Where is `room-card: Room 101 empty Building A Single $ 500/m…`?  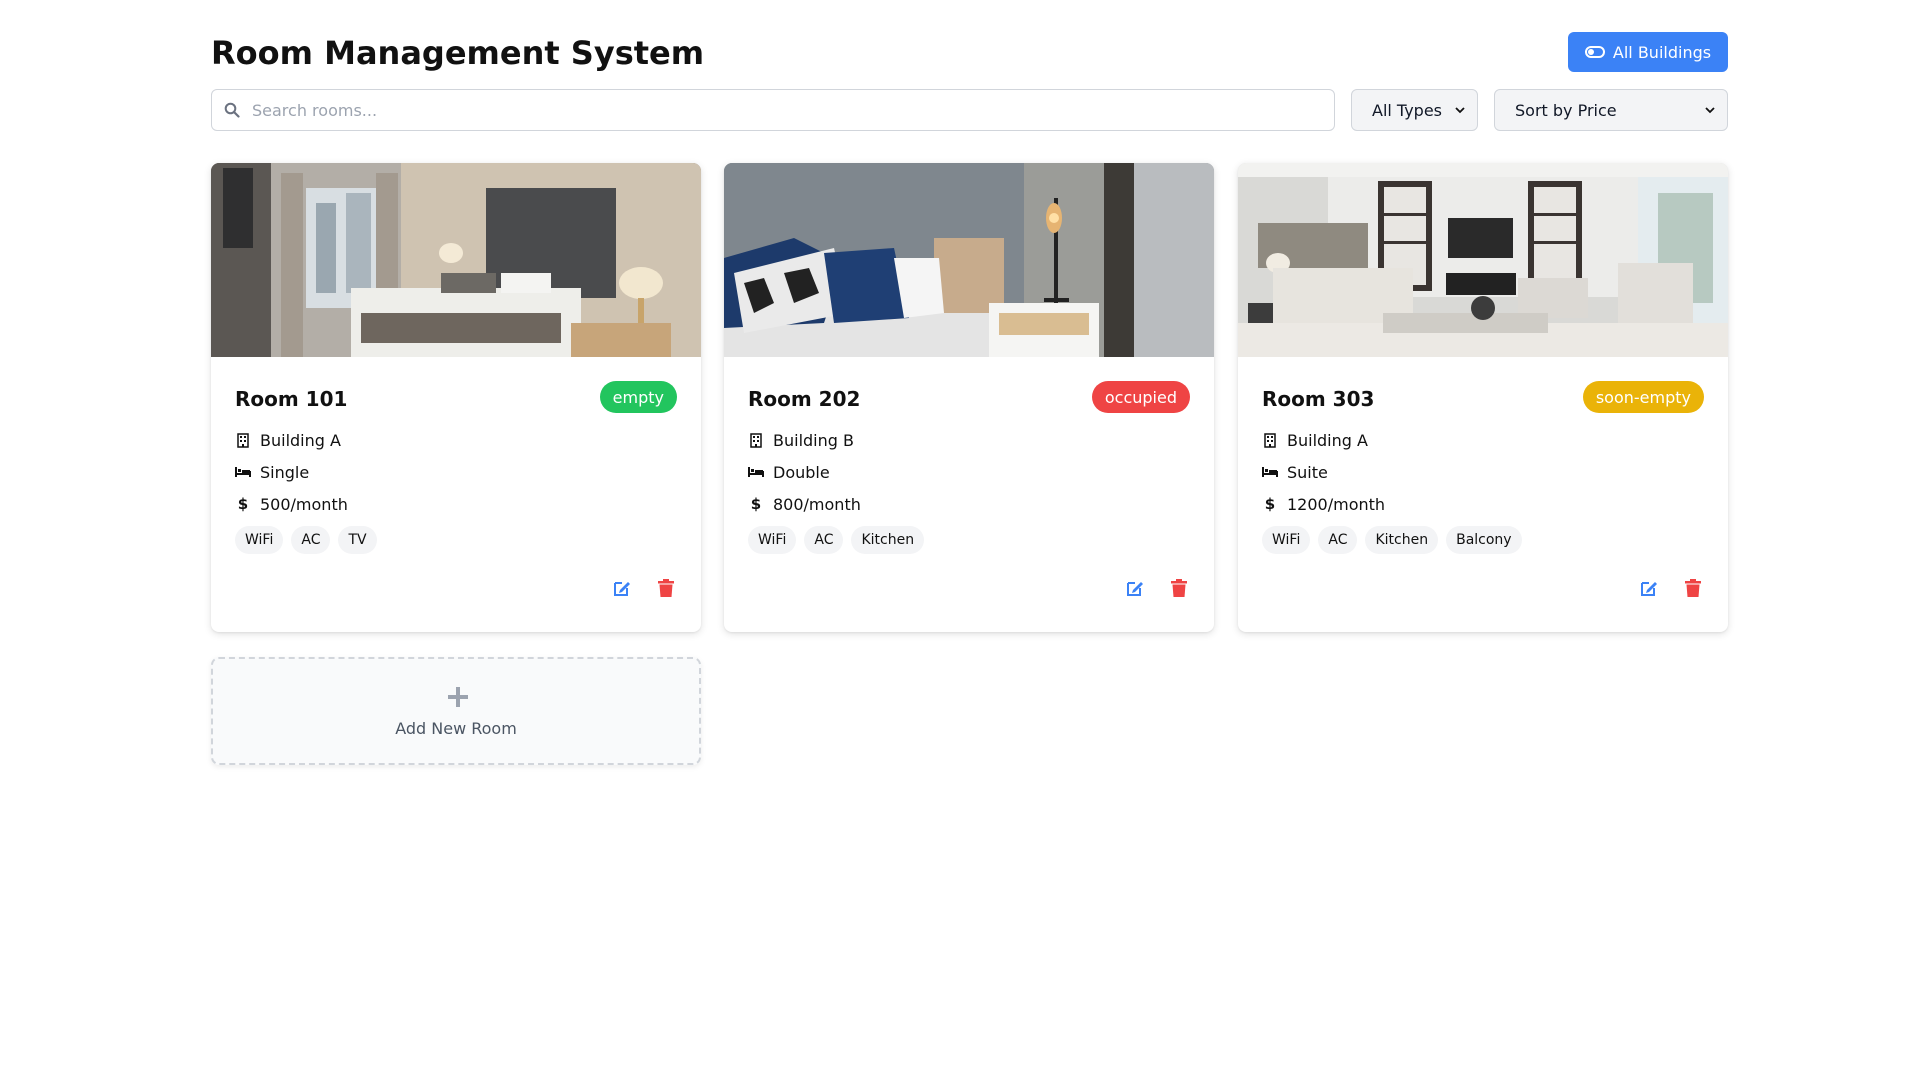 room-card: Room 101 empty Building A Single $ 500/m… is located at coordinates (456, 397).